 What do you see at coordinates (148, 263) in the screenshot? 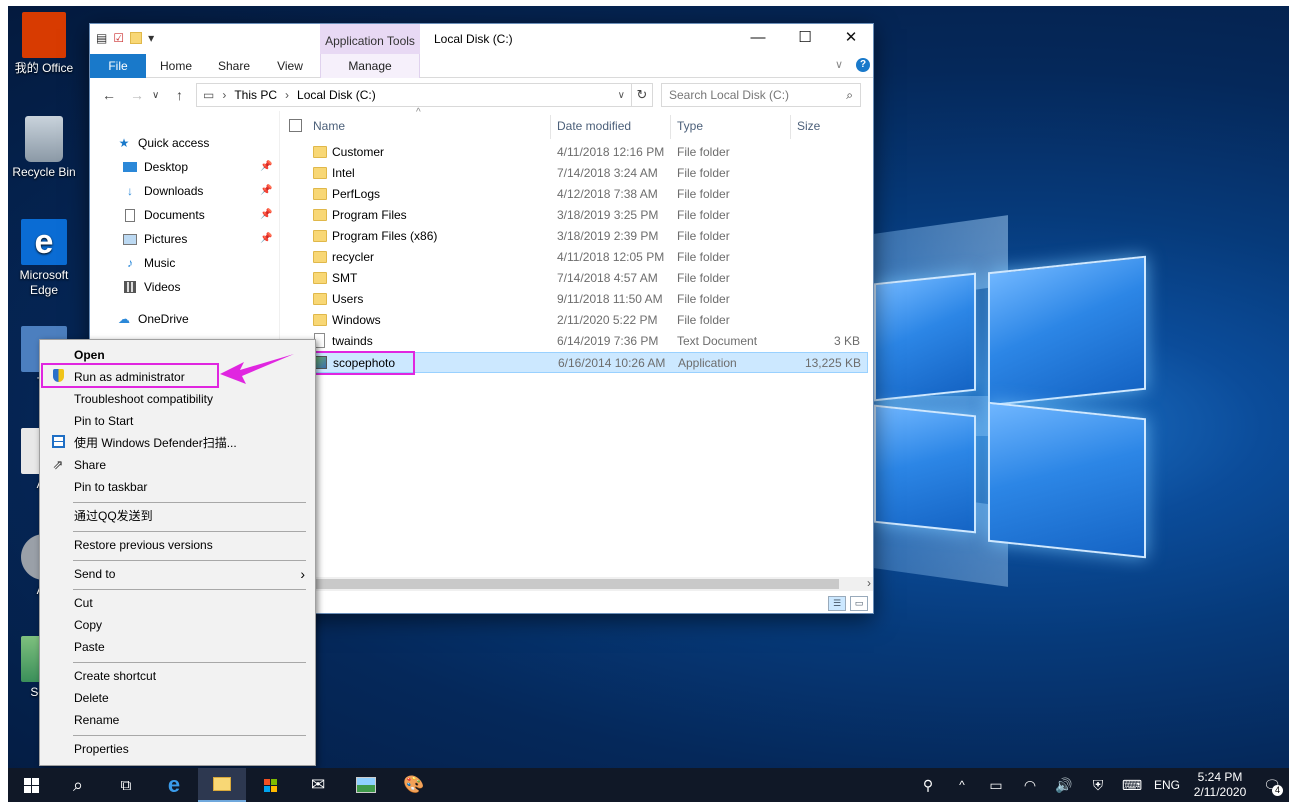
I see `nav-item-music: ♪ Music` at bounding box center [148, 263].